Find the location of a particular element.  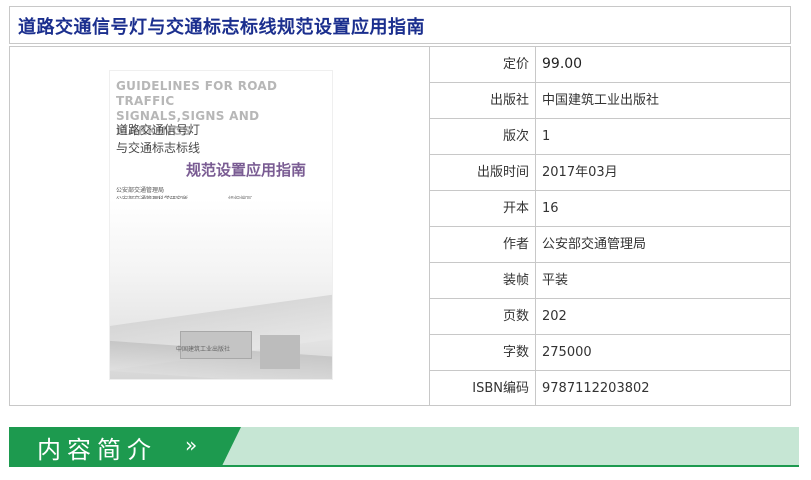

detail-row-publish-date: 出版时间 2017年03月 is located at coordinates (610, 173).